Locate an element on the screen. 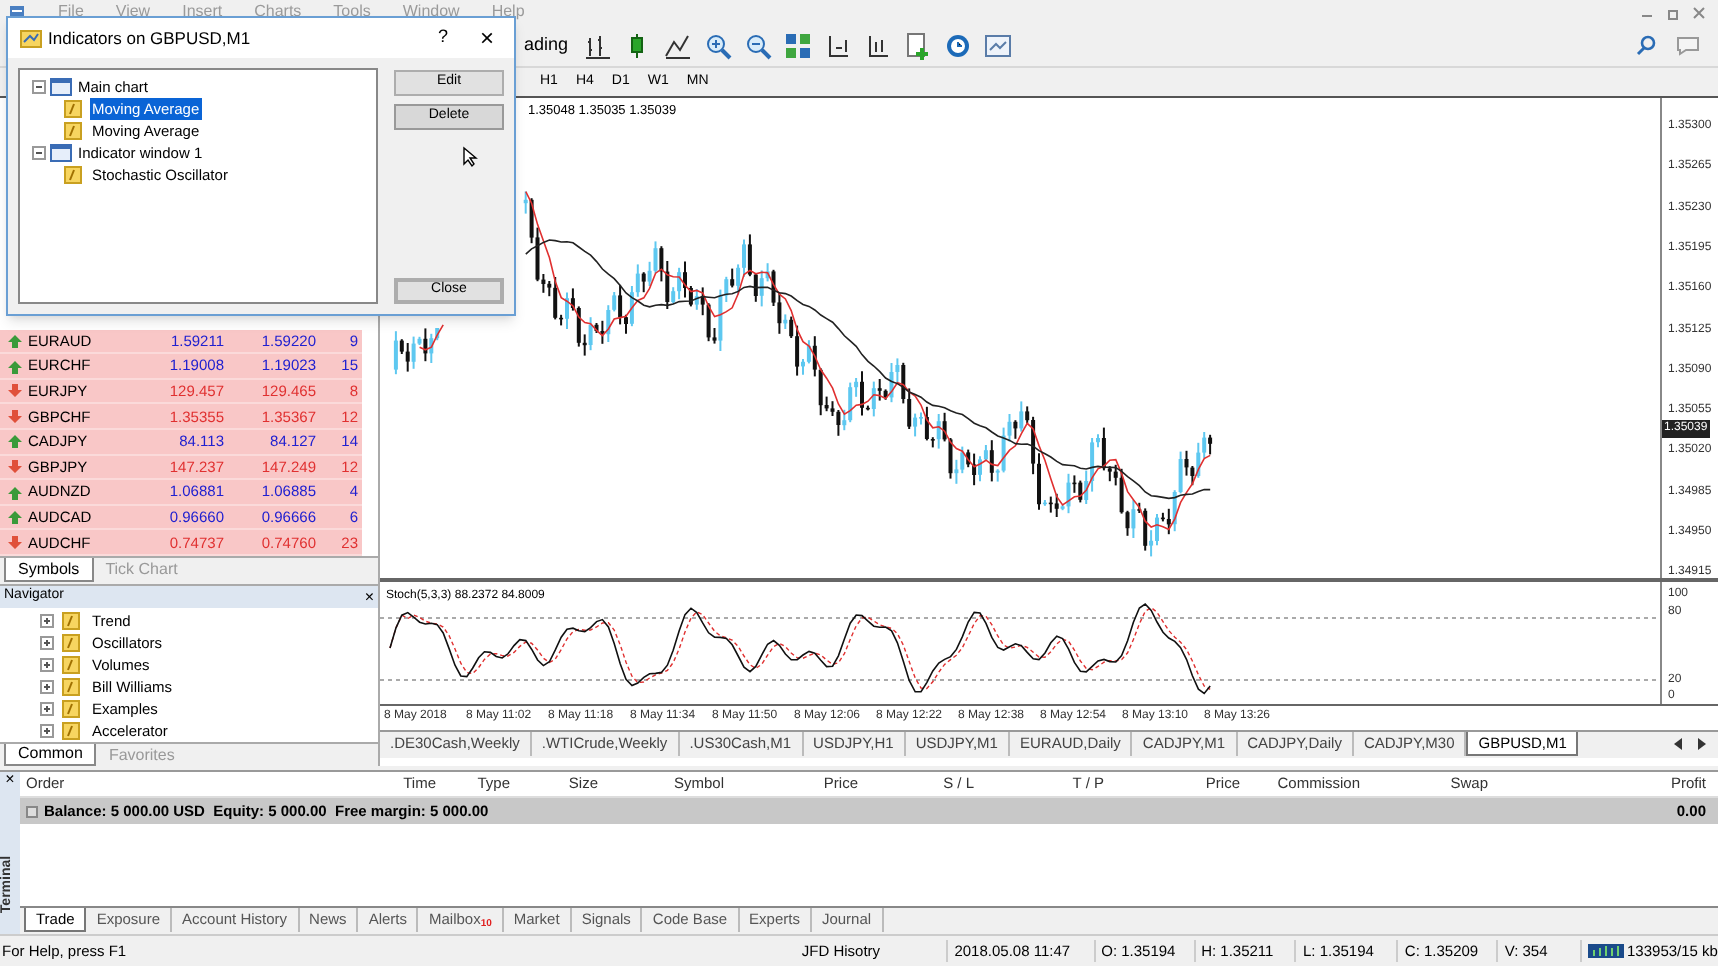  restore-icon is located at coordinates (1673, 12).